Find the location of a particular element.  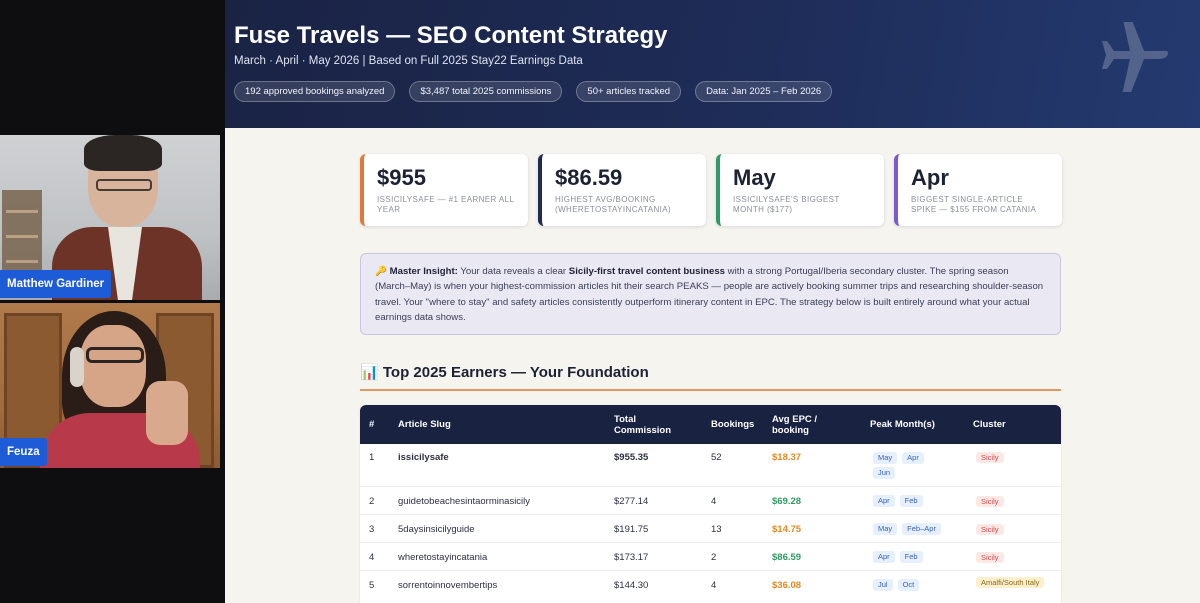

section-title: 📊 Top 2025 Earners — Your Foundation is located at coordinates (504, 372).